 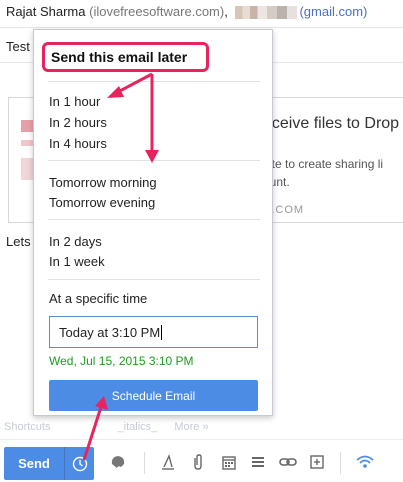 What do you see at coordinates (113, 427) in the screenshot?
I see `formatting-hints: Shortcuts _italics_ More »` at bounding box center [113, 427].